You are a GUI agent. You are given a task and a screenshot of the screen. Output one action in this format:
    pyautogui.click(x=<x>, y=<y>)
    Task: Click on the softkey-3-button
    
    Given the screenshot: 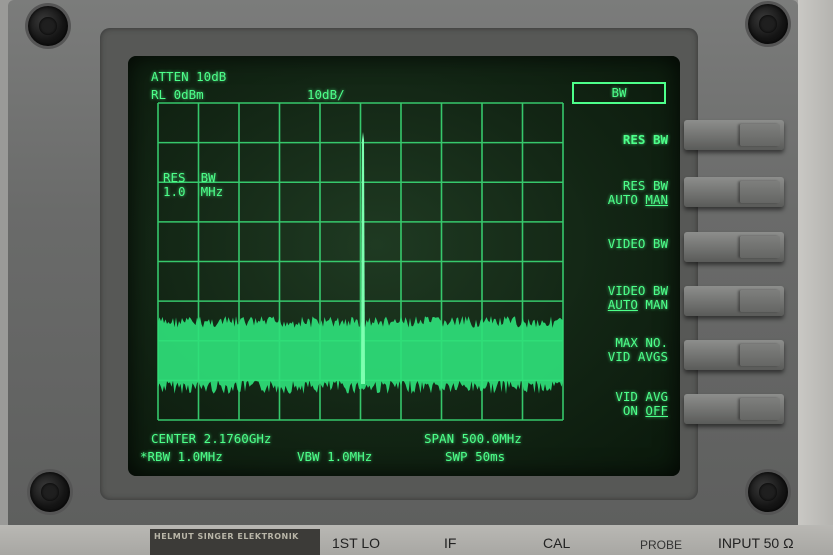 What is the action you would take?
    pyautogui.click(x=734, y=247)
    